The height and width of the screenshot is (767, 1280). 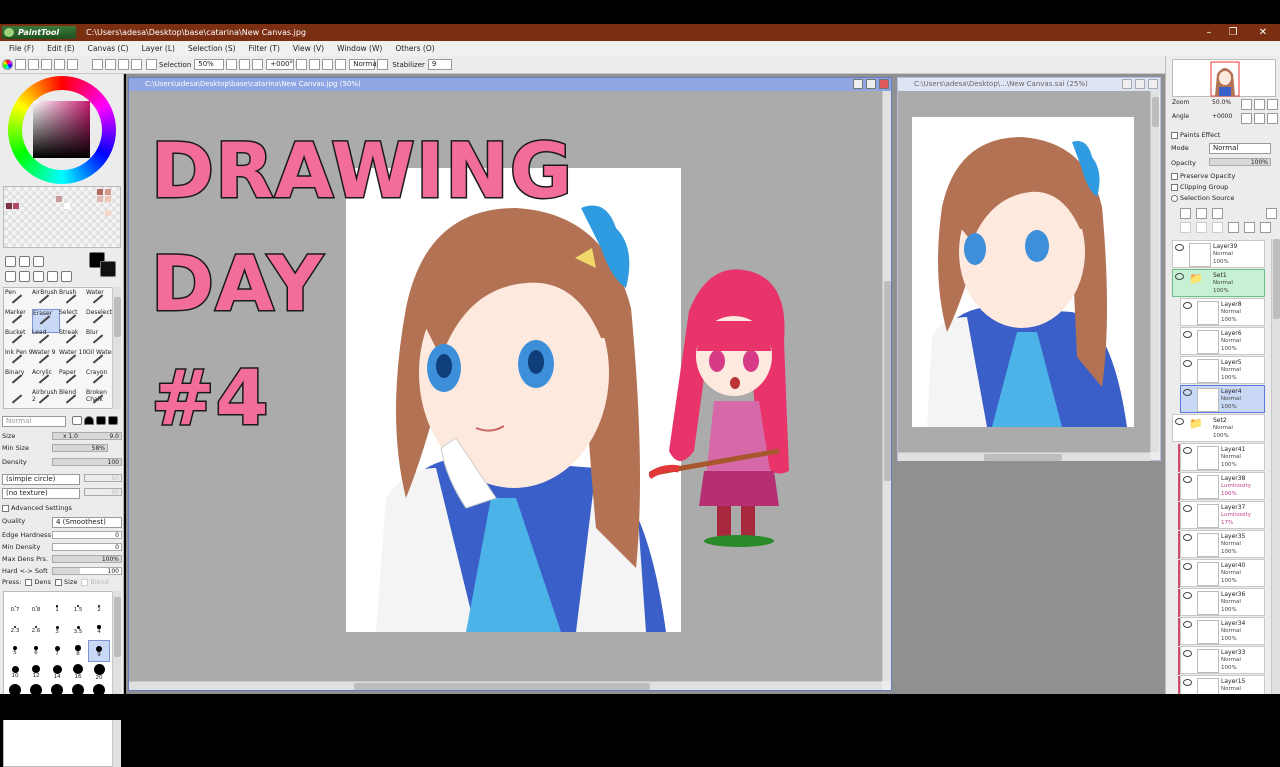 What do you see at coordinates (1024, 456) in the screenshot?
I see `preview-hscroll` at bounding box center [1024, 456].